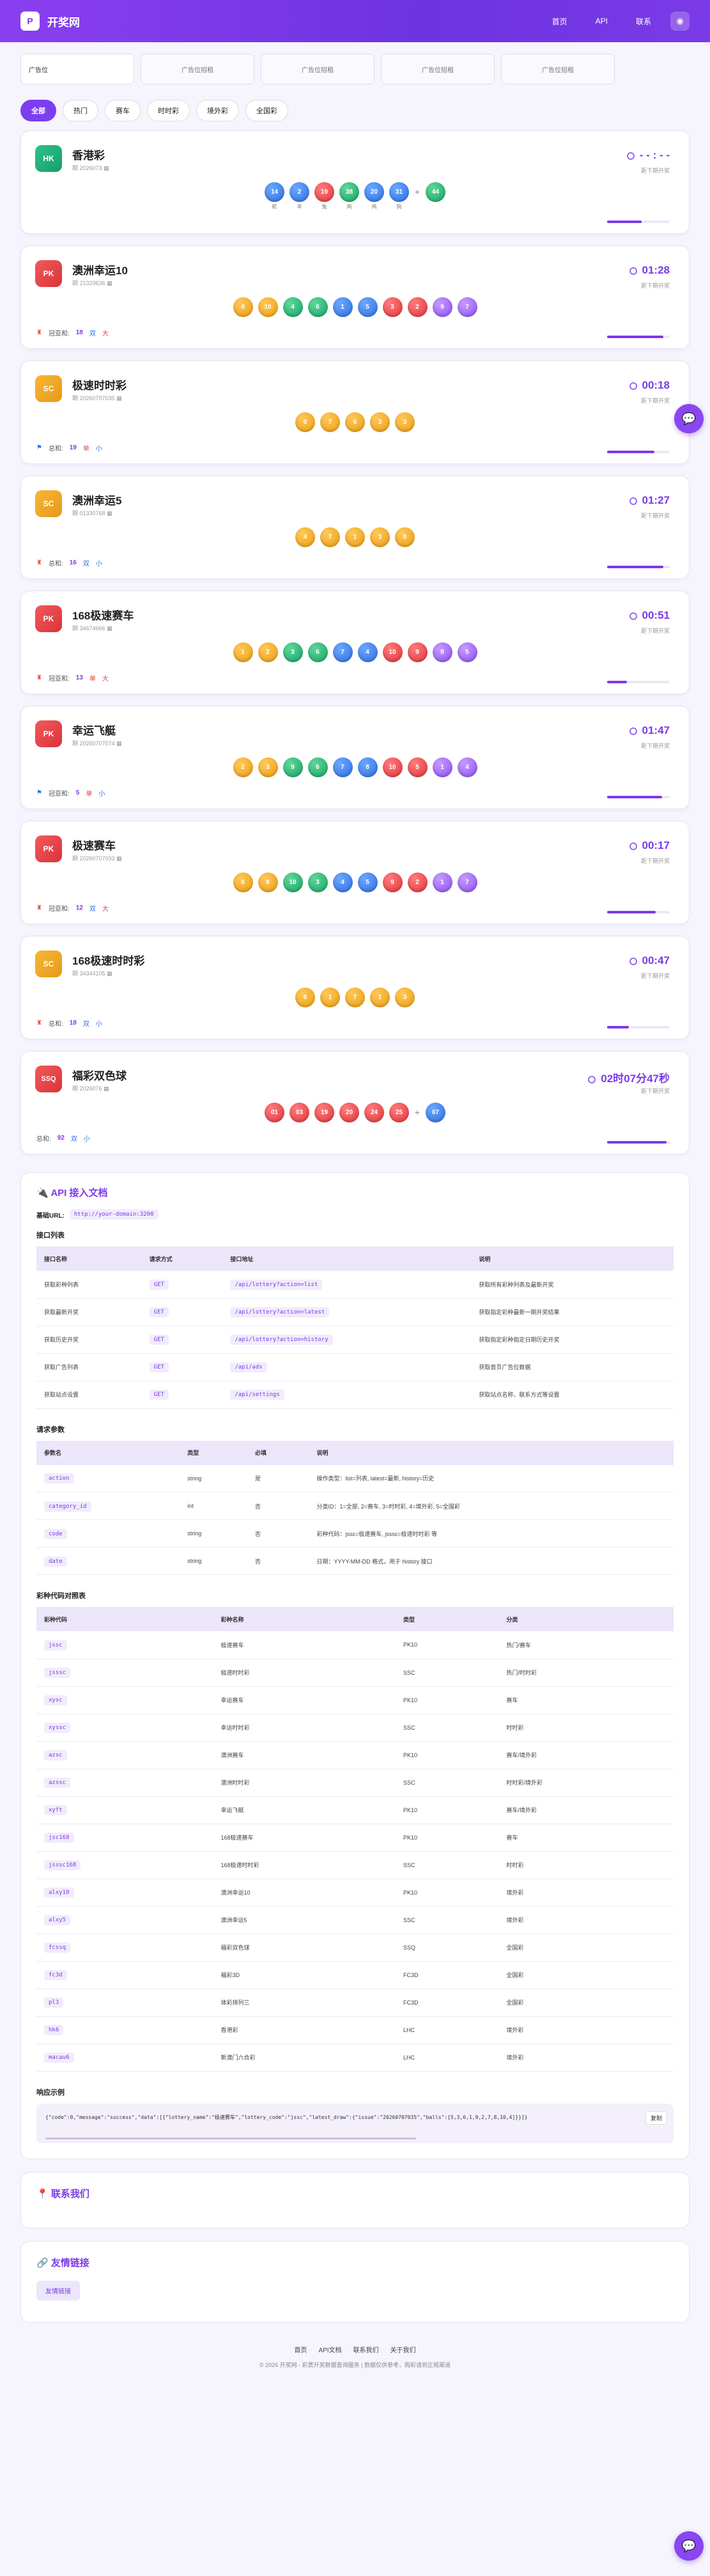 The width and height of the screenshot is (710, 2576). What do you see at coordinates (39, 448) in the screenshot?
I see `chart-icon: ⚑` at bounding box center [39, 448].